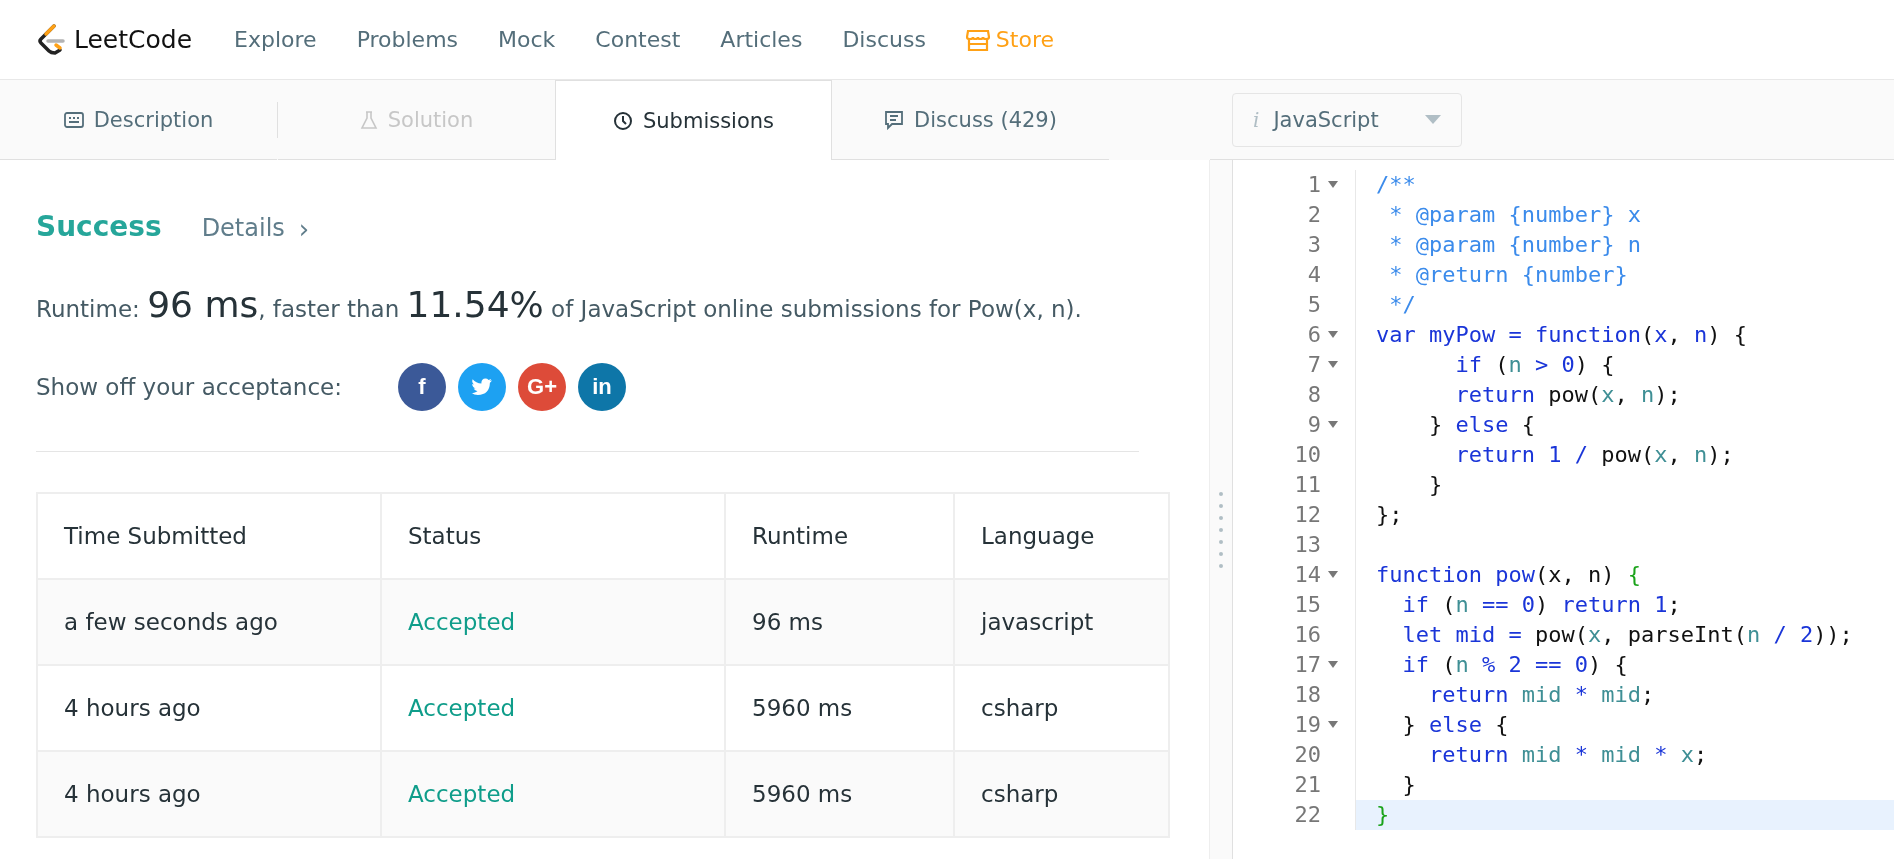 This screenshot has width=1894, height=859. I want to click on column-header: Time Submitted, so click(209, 536).